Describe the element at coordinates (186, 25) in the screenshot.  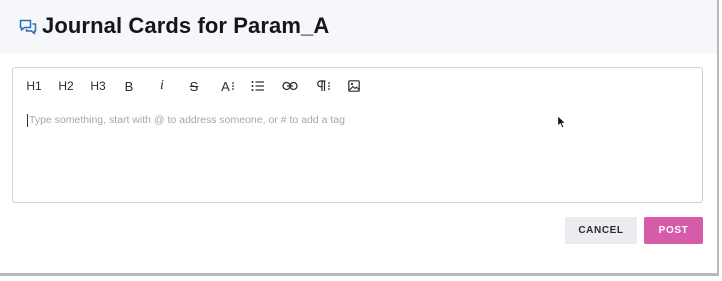
I see `page-title: Journal Cards for Param_A` at that location.